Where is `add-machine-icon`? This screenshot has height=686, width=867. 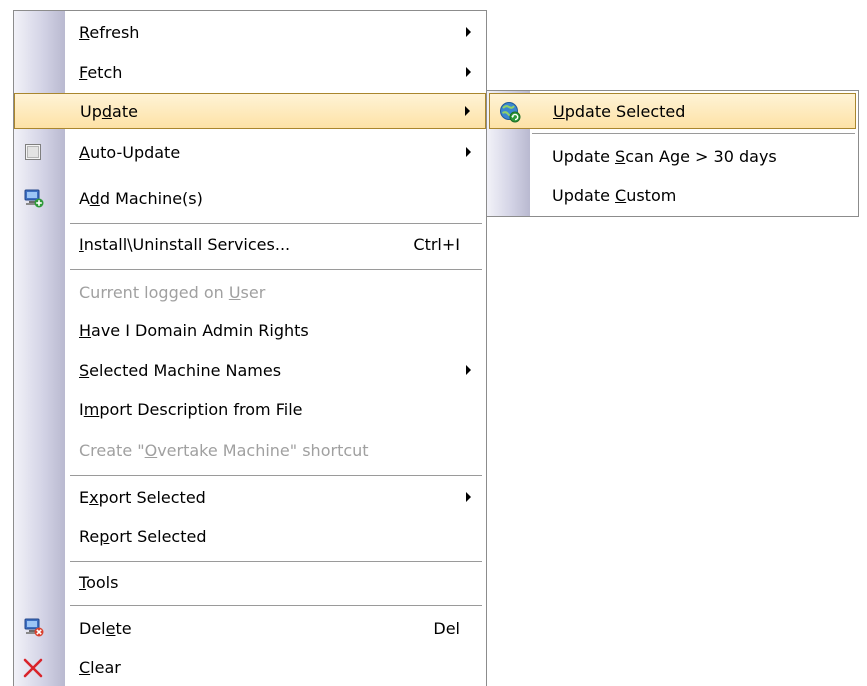
add-machine-icon is located at coordinates (34, 198).